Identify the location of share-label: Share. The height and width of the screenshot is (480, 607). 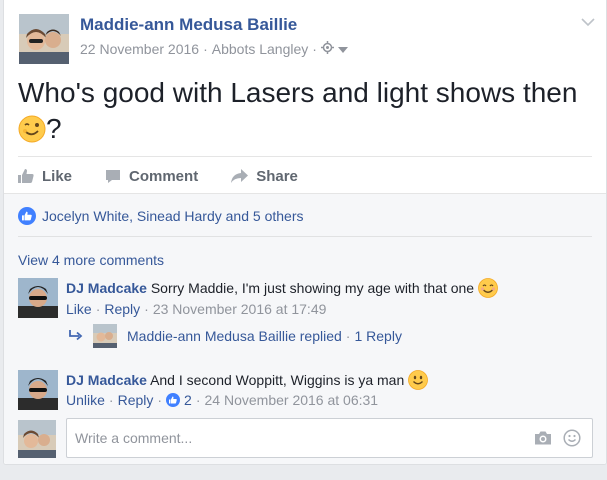
(277, 176).